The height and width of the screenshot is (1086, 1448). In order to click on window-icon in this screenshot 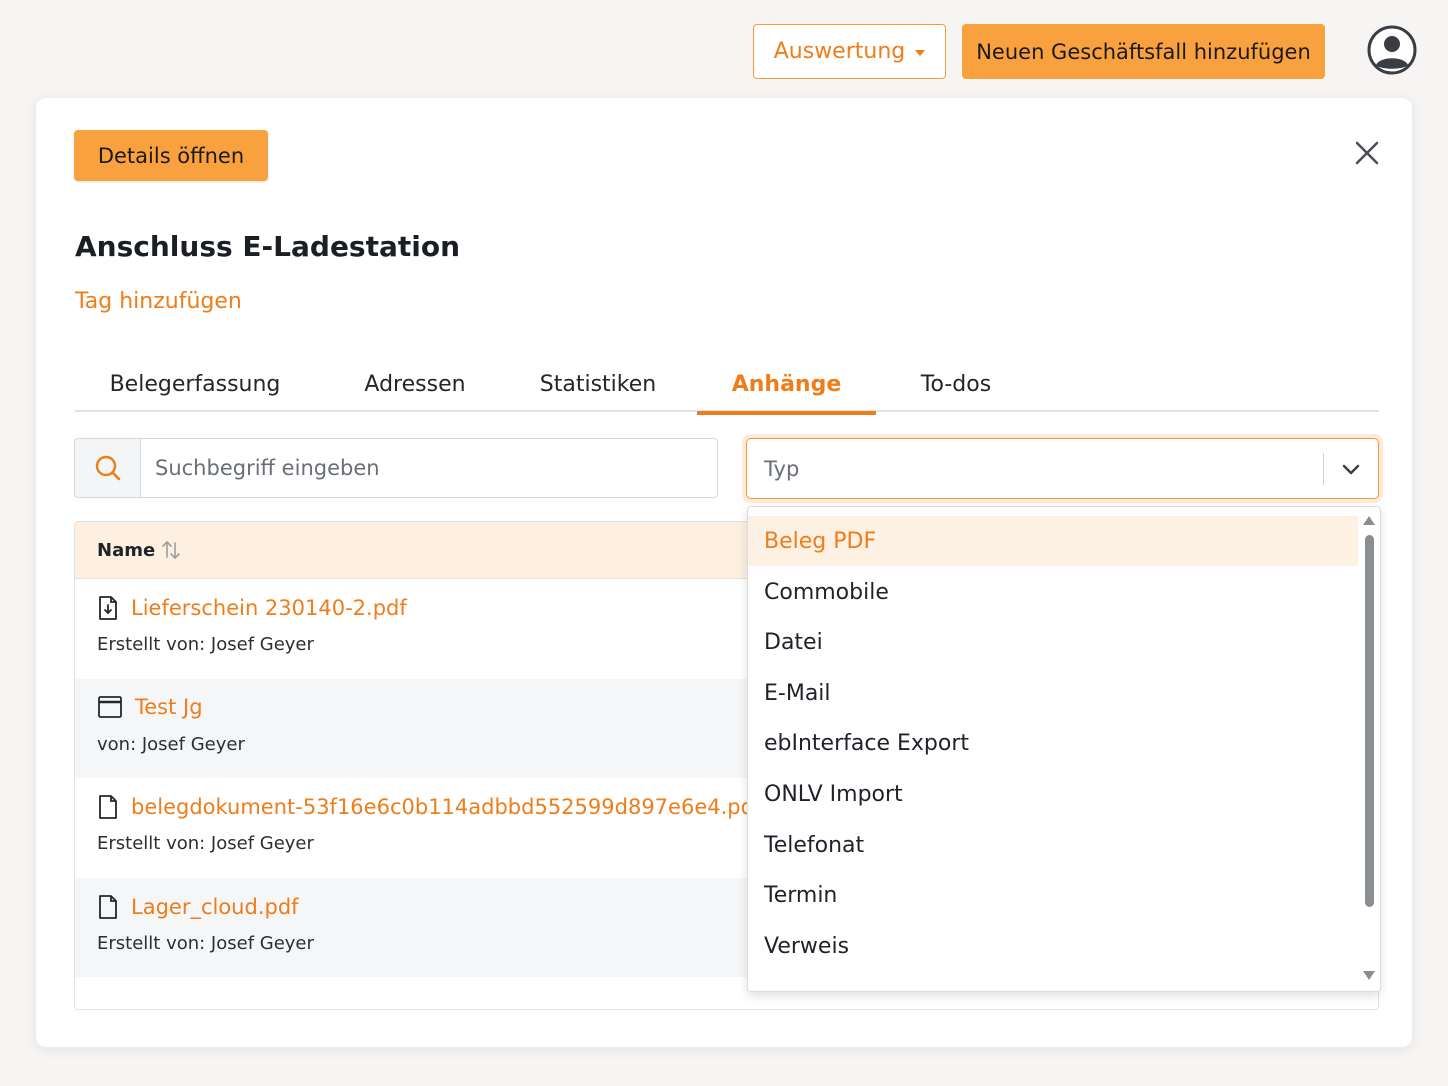, I will do `click(110, 706)`.